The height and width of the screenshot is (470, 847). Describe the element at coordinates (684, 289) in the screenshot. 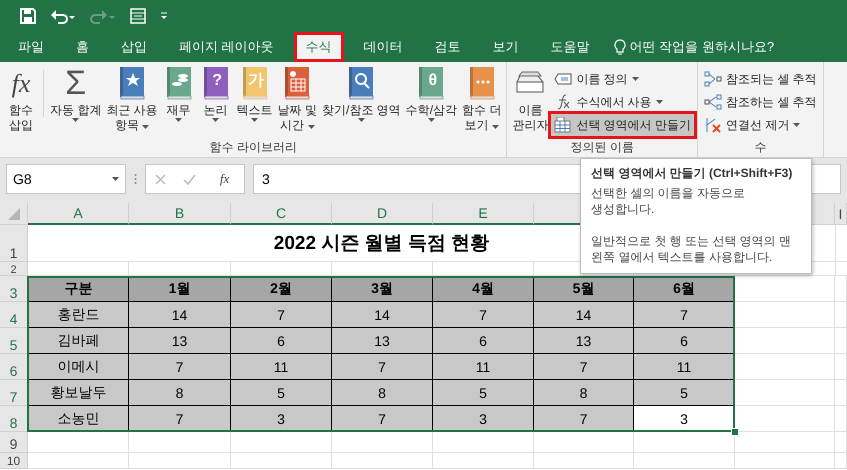

I see `column-heading: 6월` at that location.